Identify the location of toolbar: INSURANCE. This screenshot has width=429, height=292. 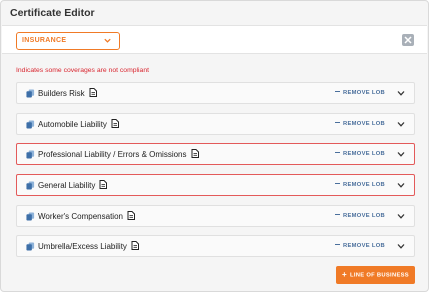
(214, 39).